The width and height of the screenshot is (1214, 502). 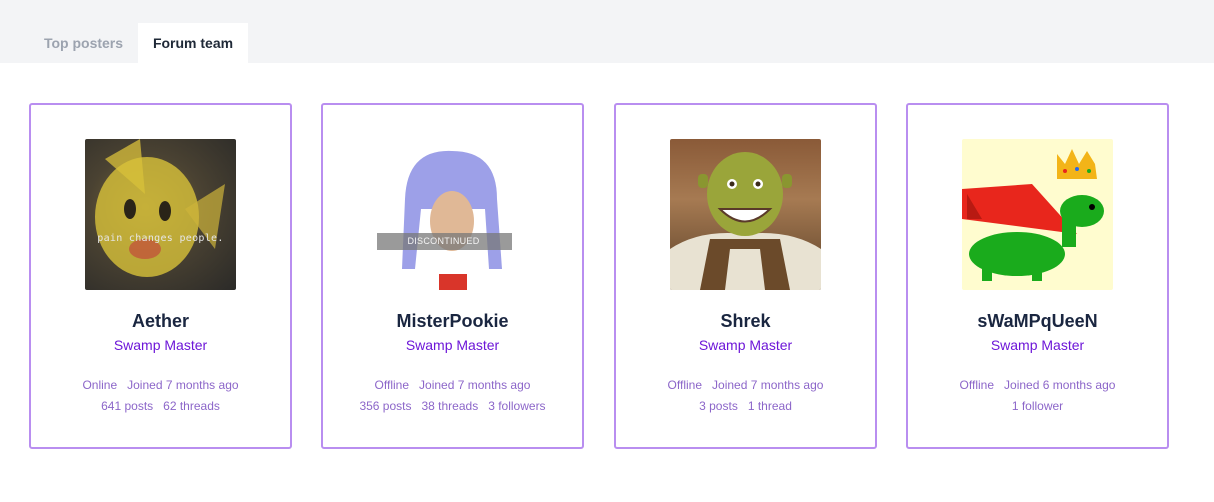 What do you see at coordinates (444, 241) in the screenshot?
I see `avatar-caption: DISCONTINUED` at bounding box center [444, 241].